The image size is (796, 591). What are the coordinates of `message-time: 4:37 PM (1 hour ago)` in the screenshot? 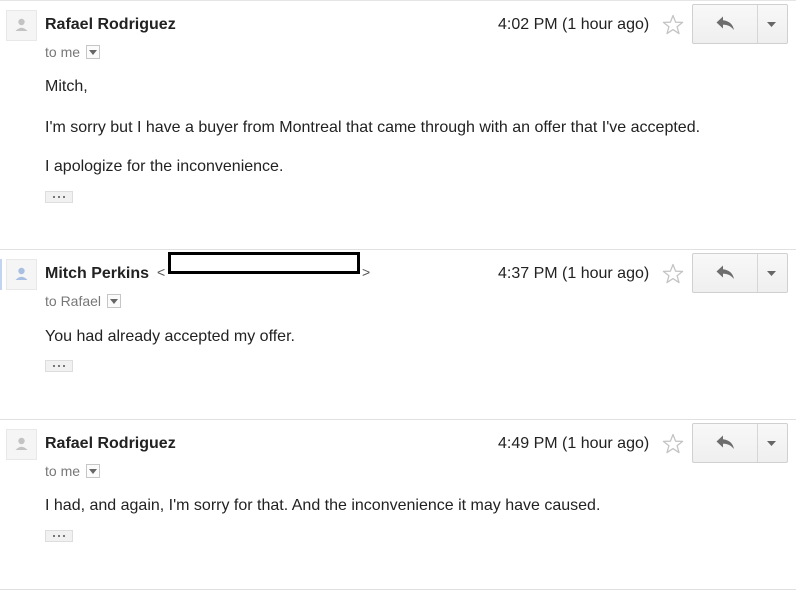 It's located at (574, 273).